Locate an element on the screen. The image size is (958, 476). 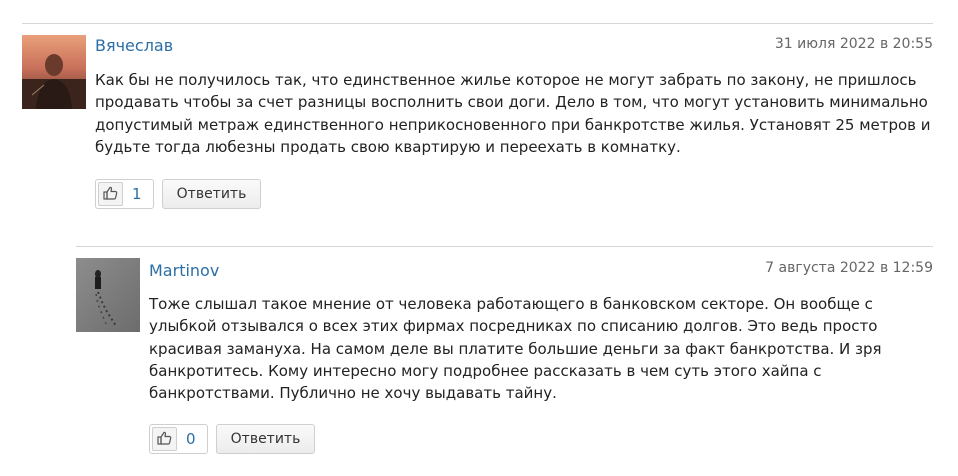
comment-date: 31 июля 2022 в 20:55 is located at coordinates (853, 44).